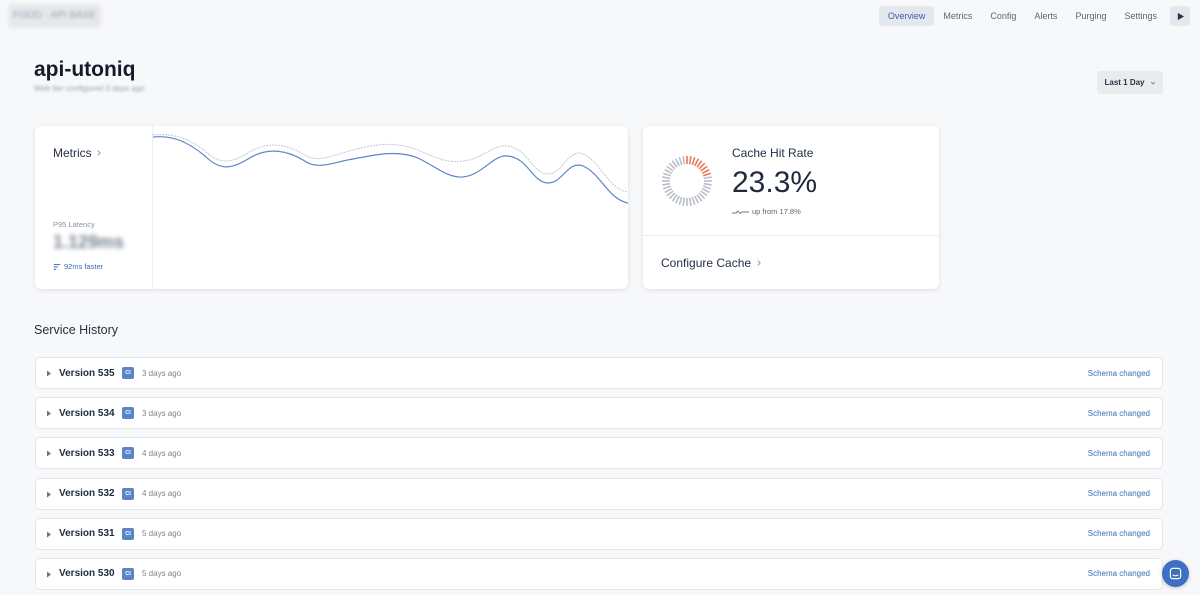 Image resolution: width=1200 pixels, height=595 pixels. What do you see at coordinates (84, 266) in the screenshot?
I see `latency-delta-text: 92ms faster` at bounding box center [84, 266].